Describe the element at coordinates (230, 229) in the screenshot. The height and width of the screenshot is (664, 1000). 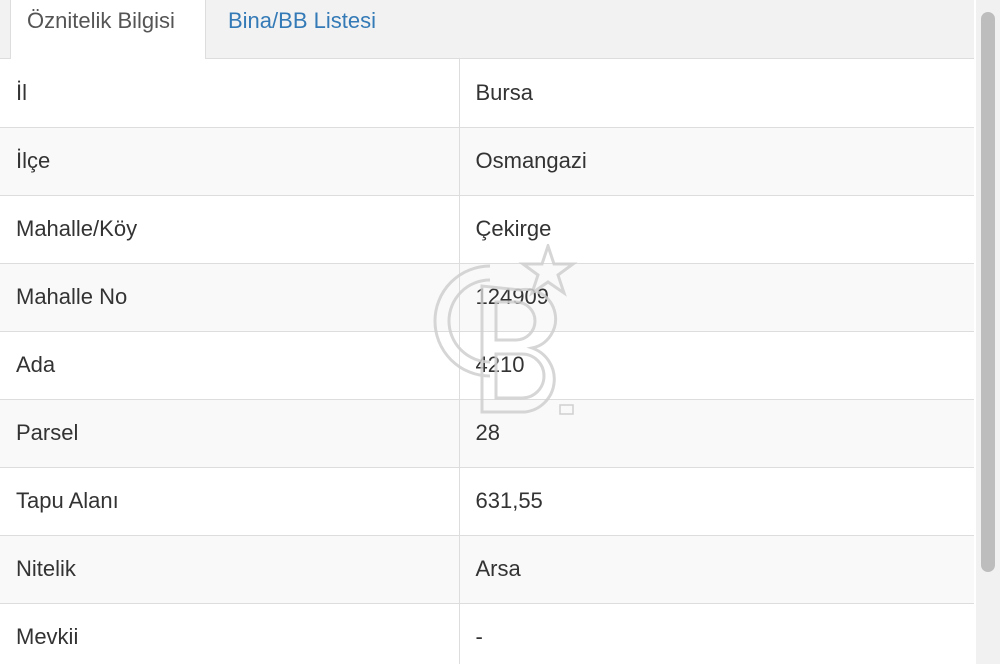
I see `attribute-key: Mahalle/Köy` at that location.